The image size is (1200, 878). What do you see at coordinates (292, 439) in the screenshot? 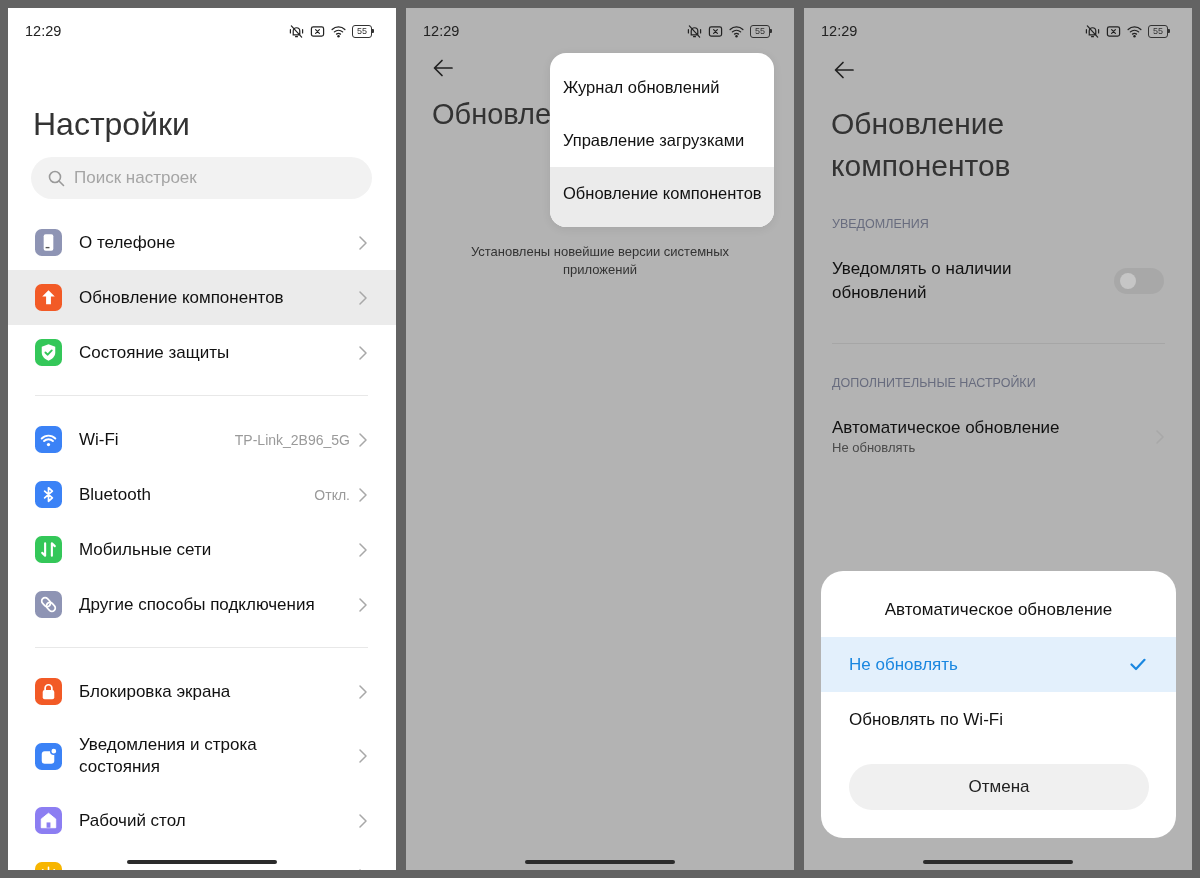
I see `item-value: TP-Link_2B96_5G` at bounding box center [292, 439].